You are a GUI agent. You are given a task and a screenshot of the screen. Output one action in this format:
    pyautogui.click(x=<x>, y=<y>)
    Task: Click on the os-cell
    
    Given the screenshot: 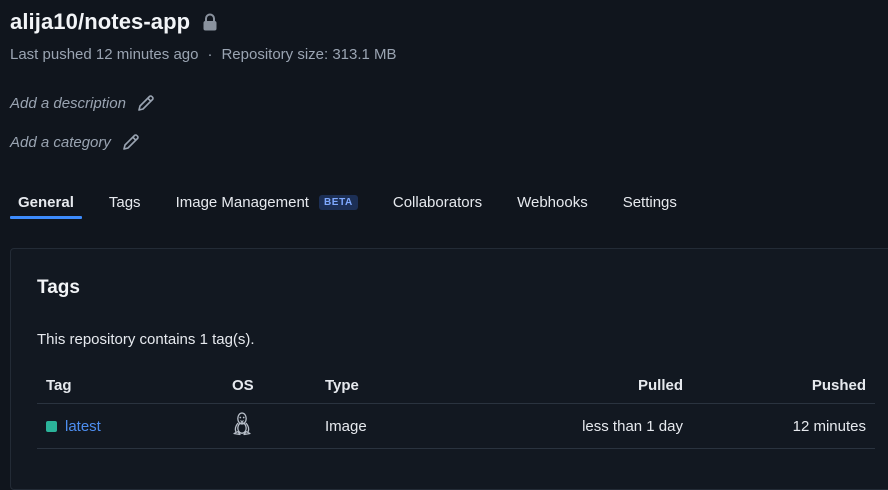 What is the action you would take?
    pyautogui.click(x=269, y=426)
    